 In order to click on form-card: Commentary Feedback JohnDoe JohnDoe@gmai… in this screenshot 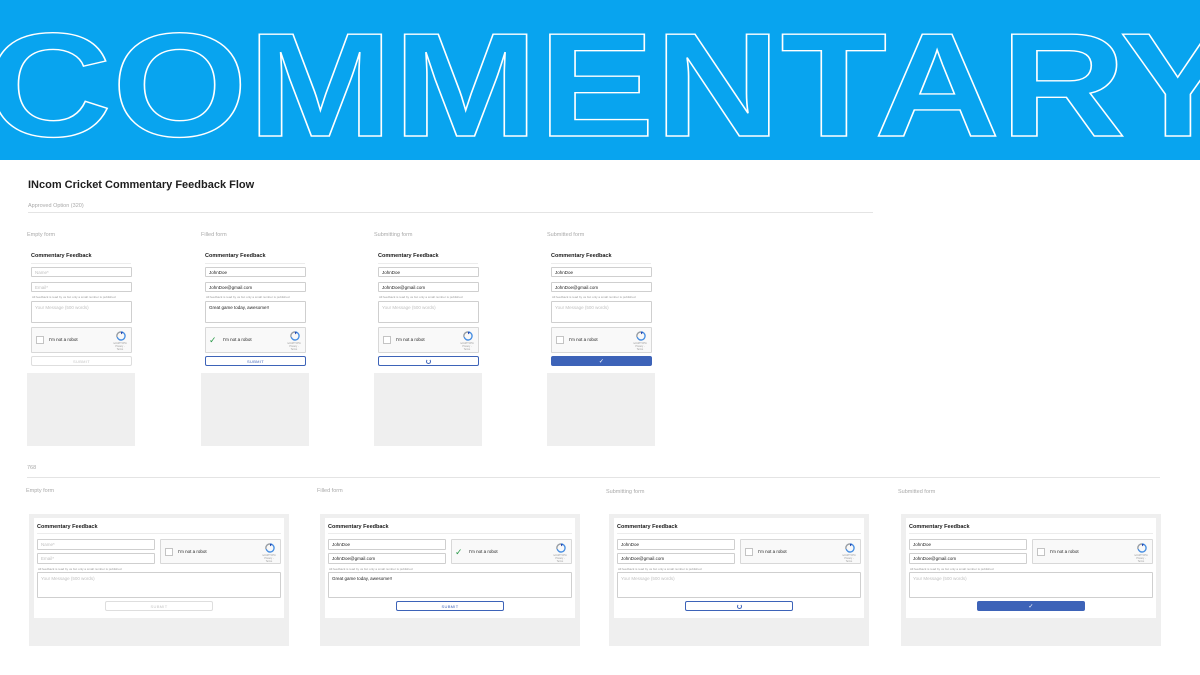, I will do `click(450, 568)`.